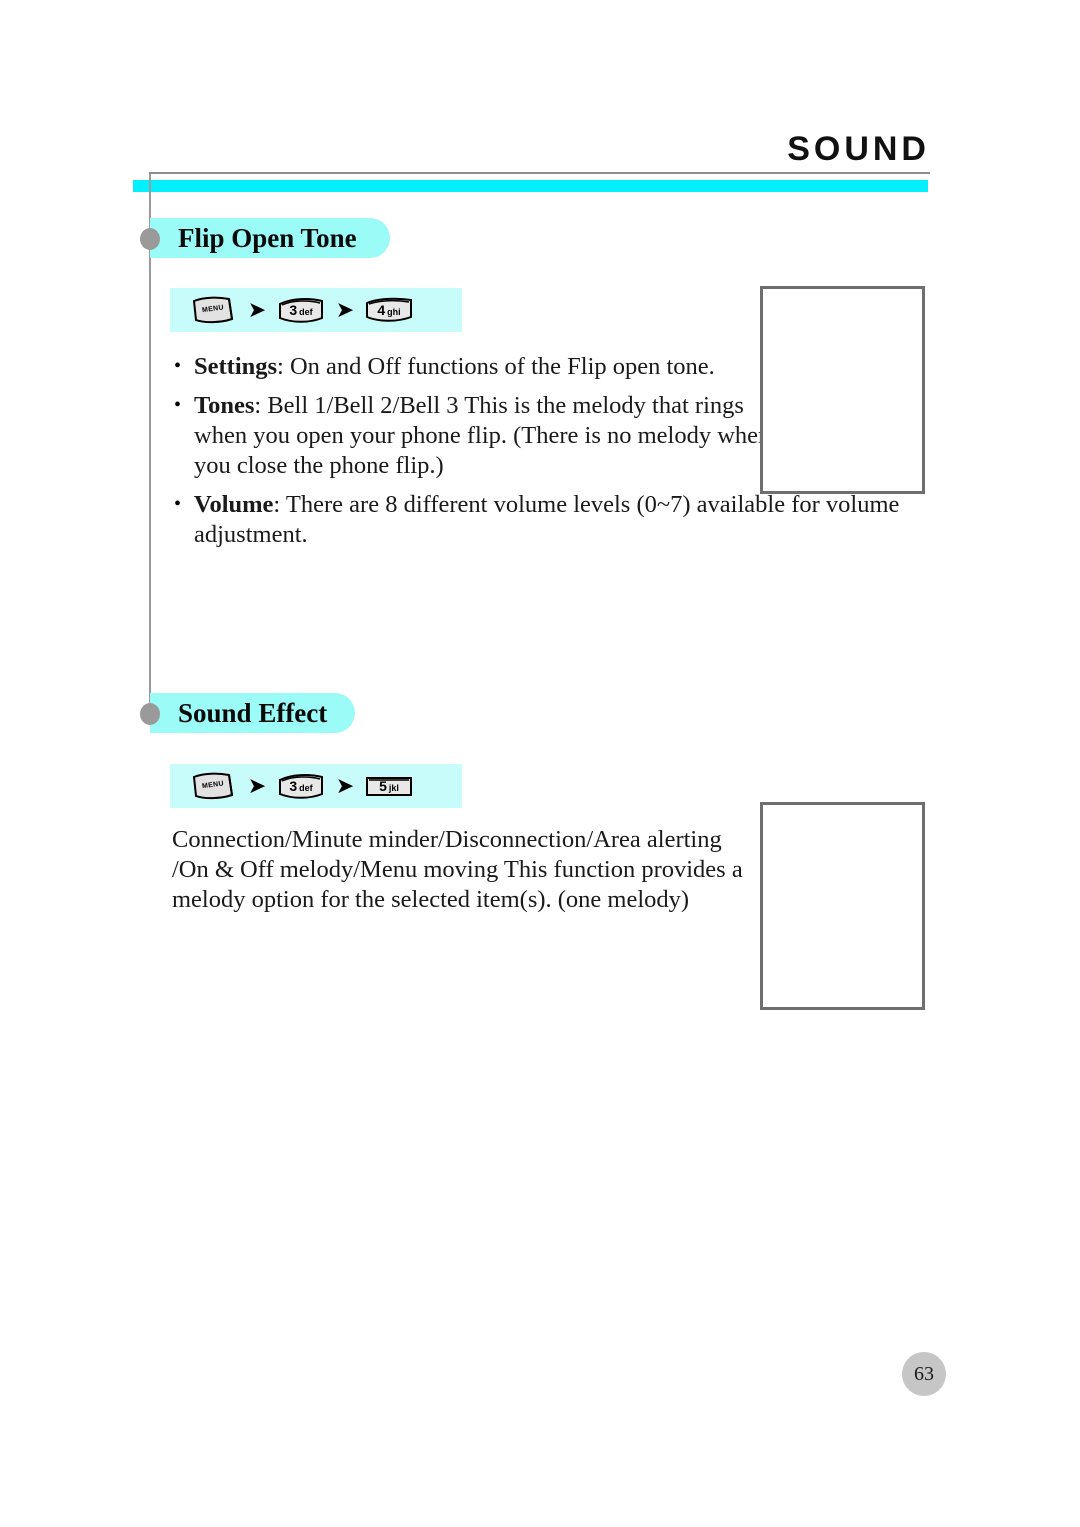 The width and height of the screenshot is (1080, 1527). I want to click on section-title-sound-effect: Sound Effect, so click(253, 713).